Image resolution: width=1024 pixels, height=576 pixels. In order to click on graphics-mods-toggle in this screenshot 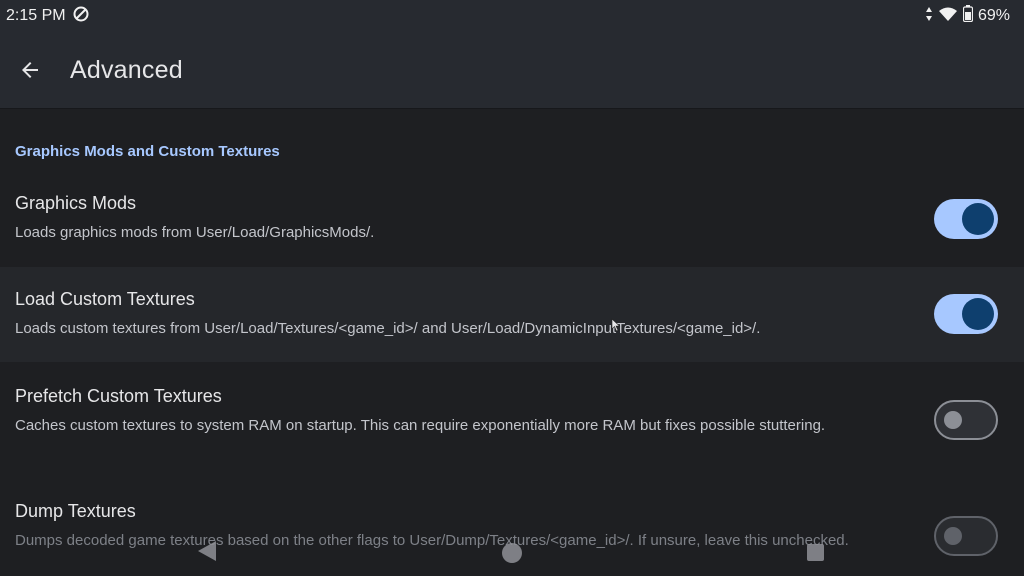, I will do `click(966, 219)`.